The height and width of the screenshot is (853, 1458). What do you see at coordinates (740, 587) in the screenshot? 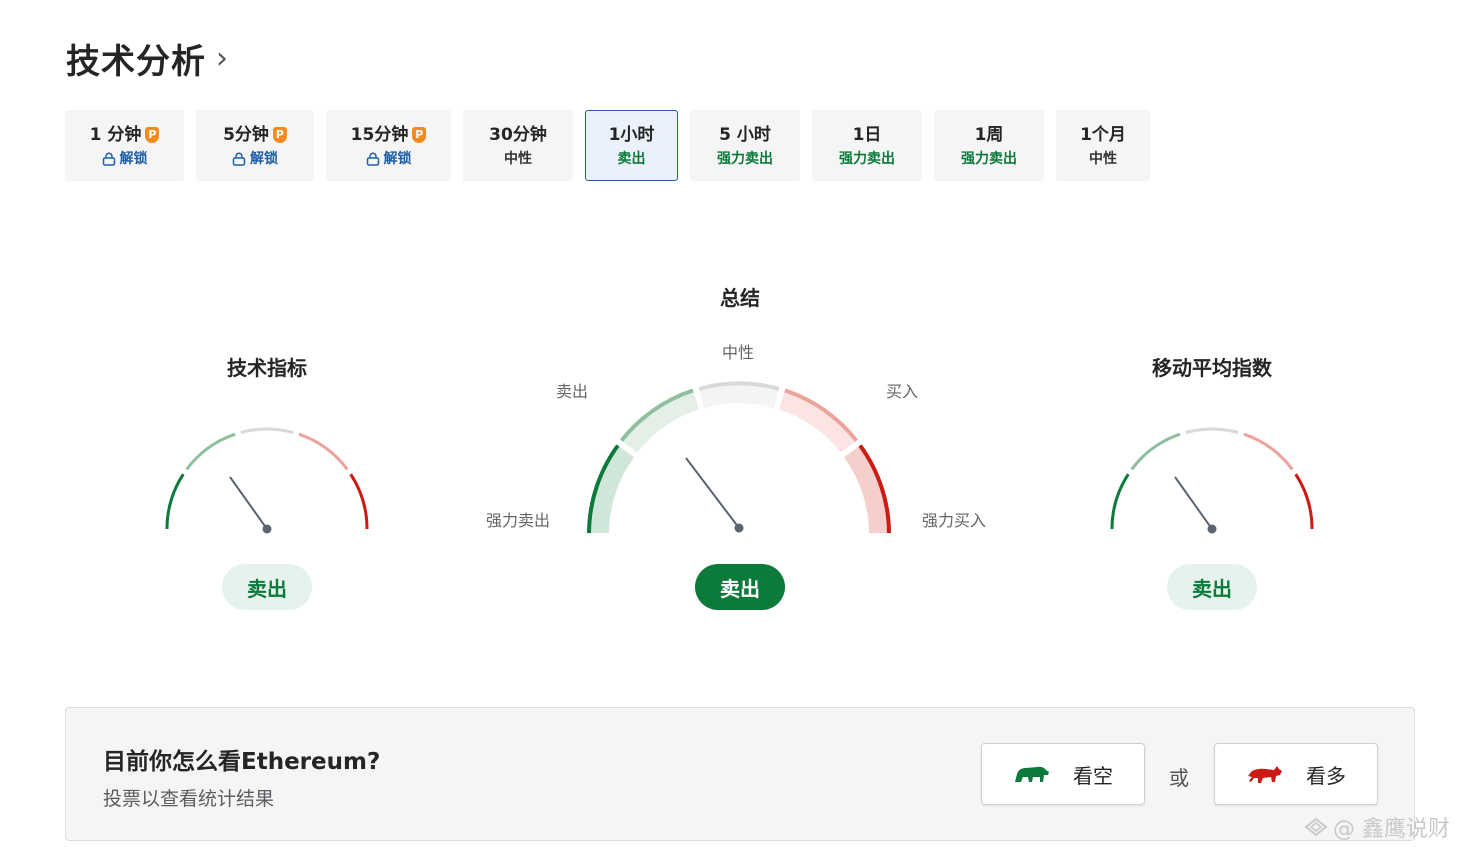
I see `summary-result-badge: 卖出` at bounding box center [740, 587].